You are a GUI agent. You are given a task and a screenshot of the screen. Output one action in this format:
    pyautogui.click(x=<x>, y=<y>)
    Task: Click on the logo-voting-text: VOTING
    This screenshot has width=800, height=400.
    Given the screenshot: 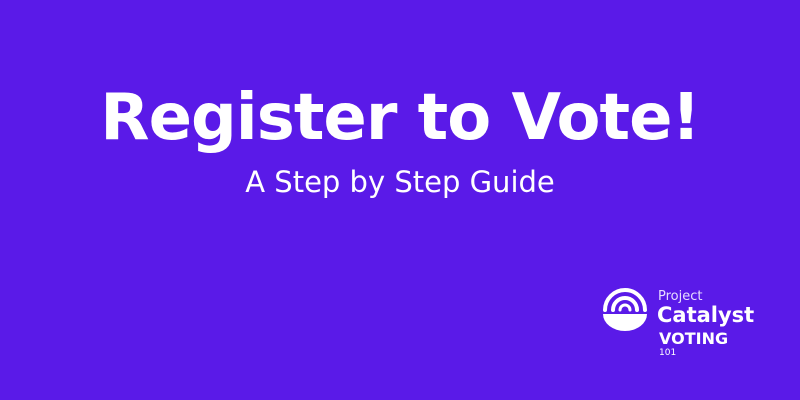 What is the action you would take?
    pyautogui.click(x=694, y=338)
    